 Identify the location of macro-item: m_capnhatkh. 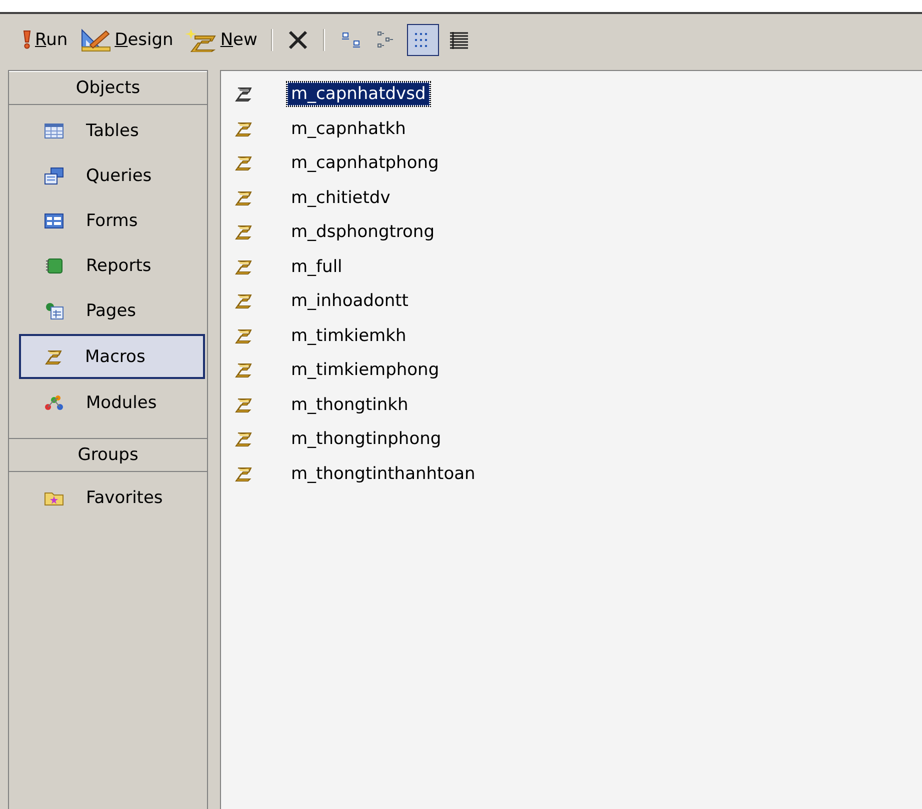
(348, 128).